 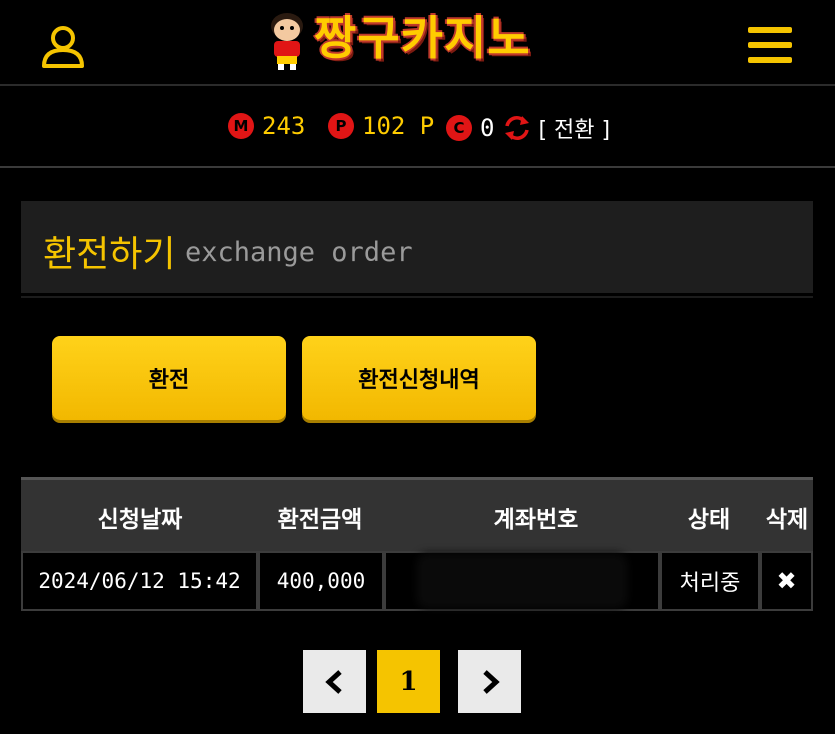 I want to click on hamburger-menu-icon, so click(x=770, y=45).